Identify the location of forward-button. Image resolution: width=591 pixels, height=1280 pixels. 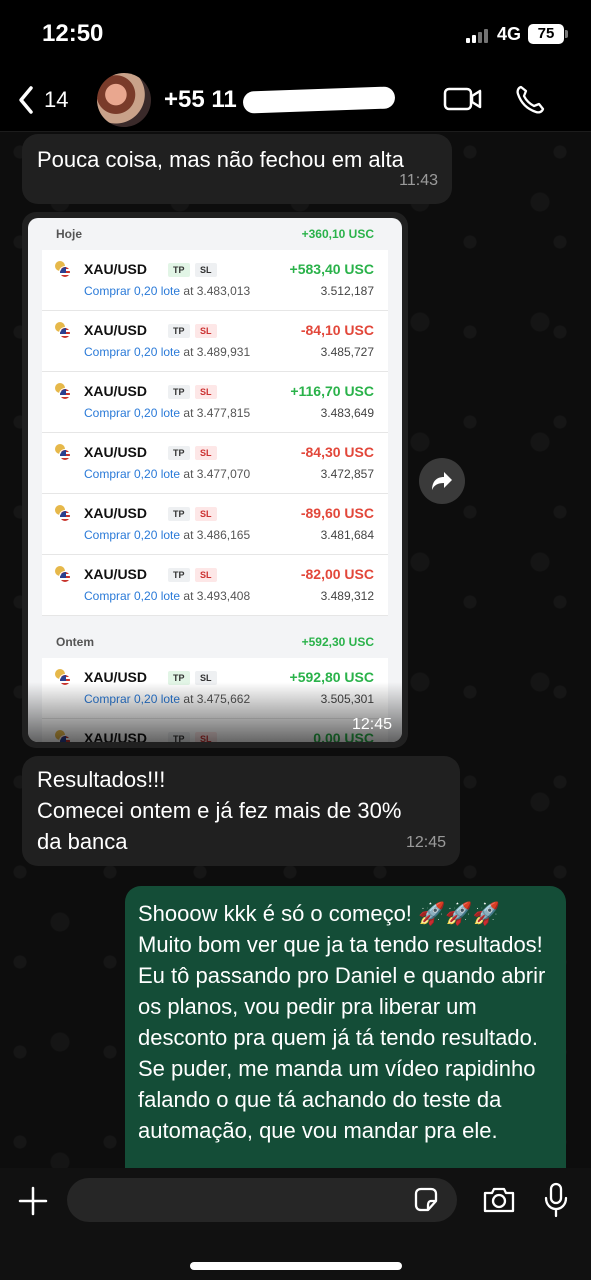
(442, 481).